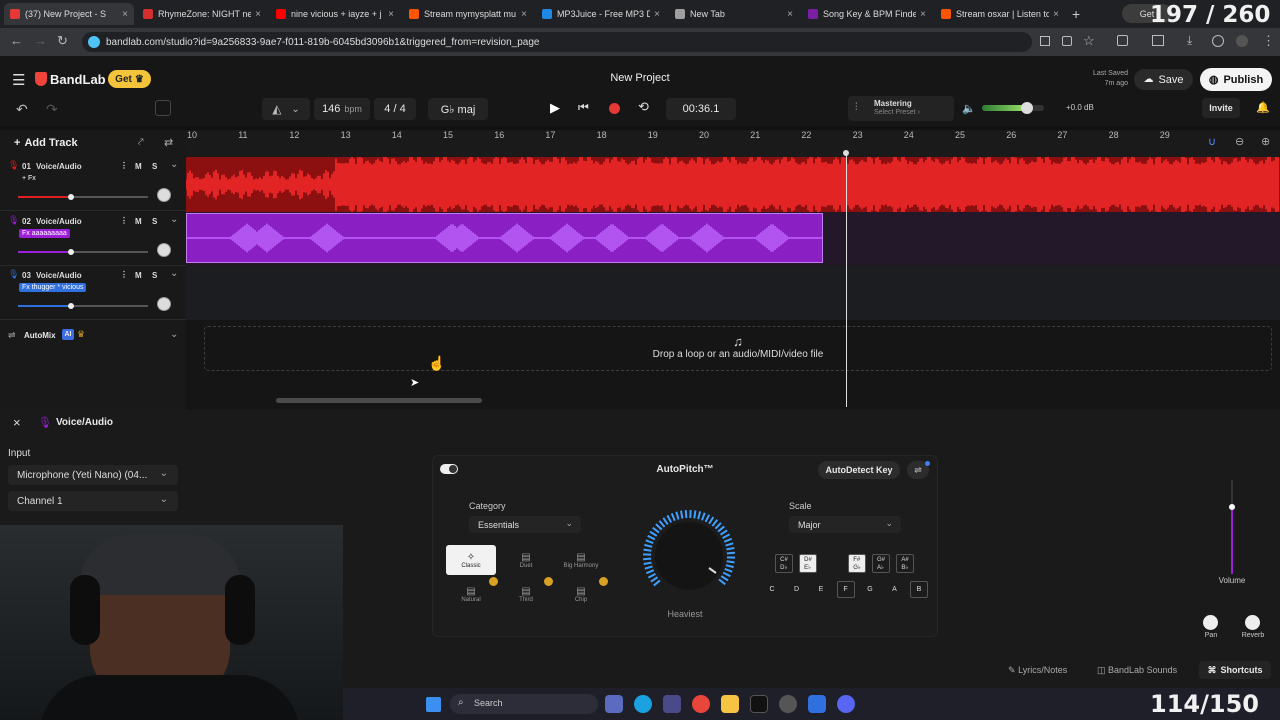 The height and width of the screenshot is (720, 1280). I want to click on get-membership-button: Get ♛, so click(129, 79).